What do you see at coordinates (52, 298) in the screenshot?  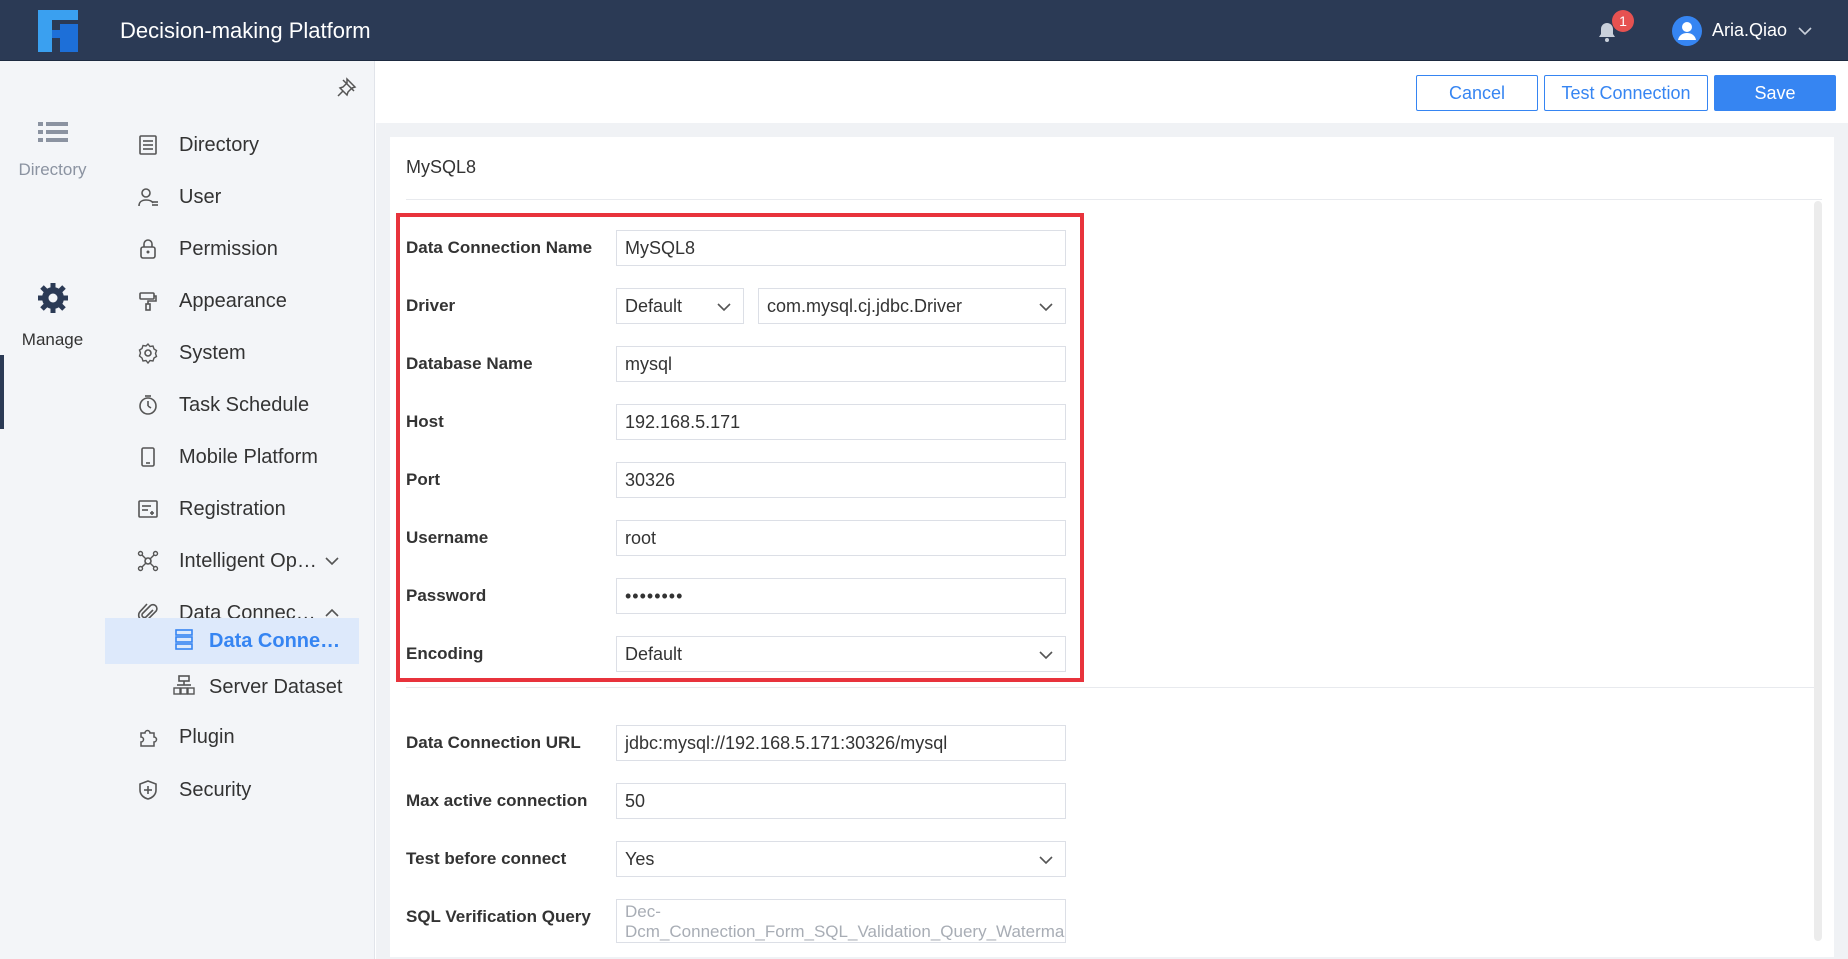 I see `gear-icon` at bounding box center [52, 298].